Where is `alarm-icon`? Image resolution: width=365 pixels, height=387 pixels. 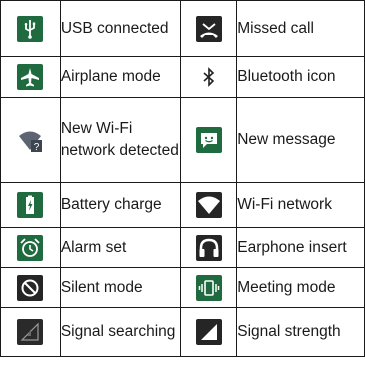
alarm-icon is located at coordinates (30, 247).